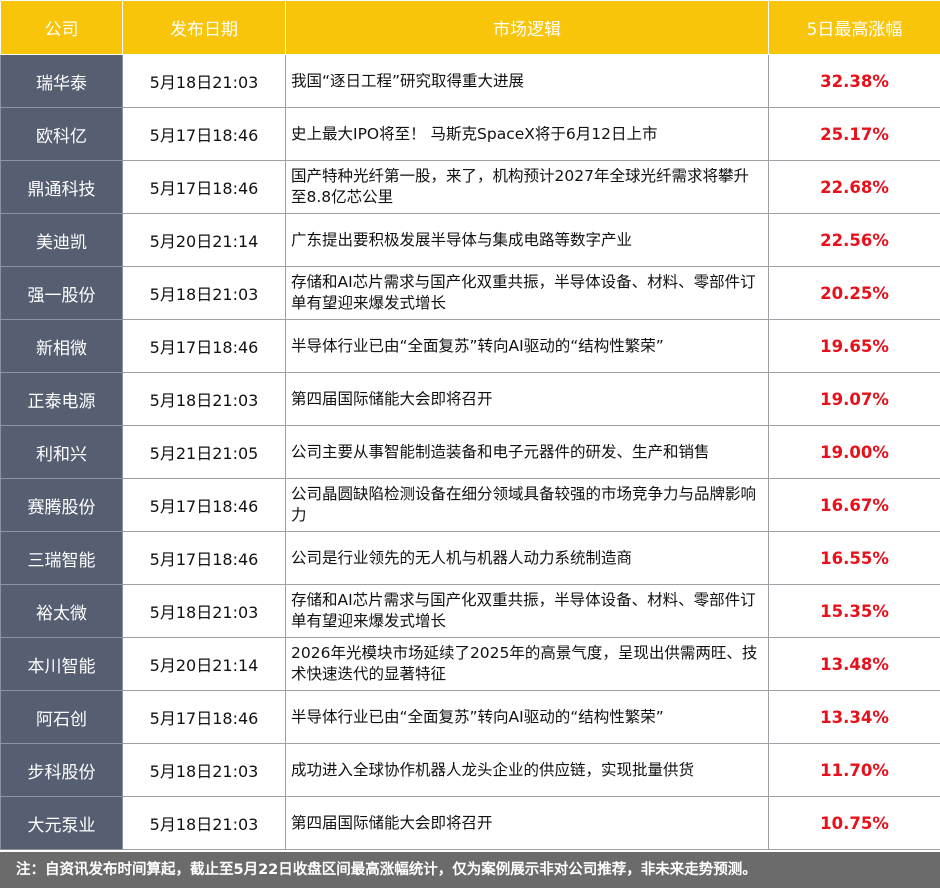 Image resolution: width=940 pixels, height=888 pixels. Describe the element at coordinates (527, 558) in the screenshot. I see `logic-cell: 公司是行业领先的无人机与机器人动力系统制造商` at that location.